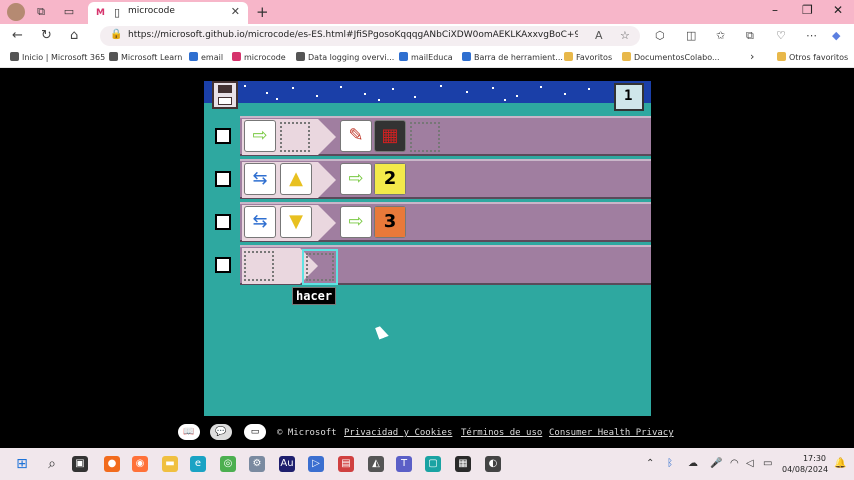 Image resolution: width=854 pixels, height=480 pixels. What do you see at coordinates (814, 458) in the screenshot?
I see `clock-time: 17:30` at bounding box center [814, 458].